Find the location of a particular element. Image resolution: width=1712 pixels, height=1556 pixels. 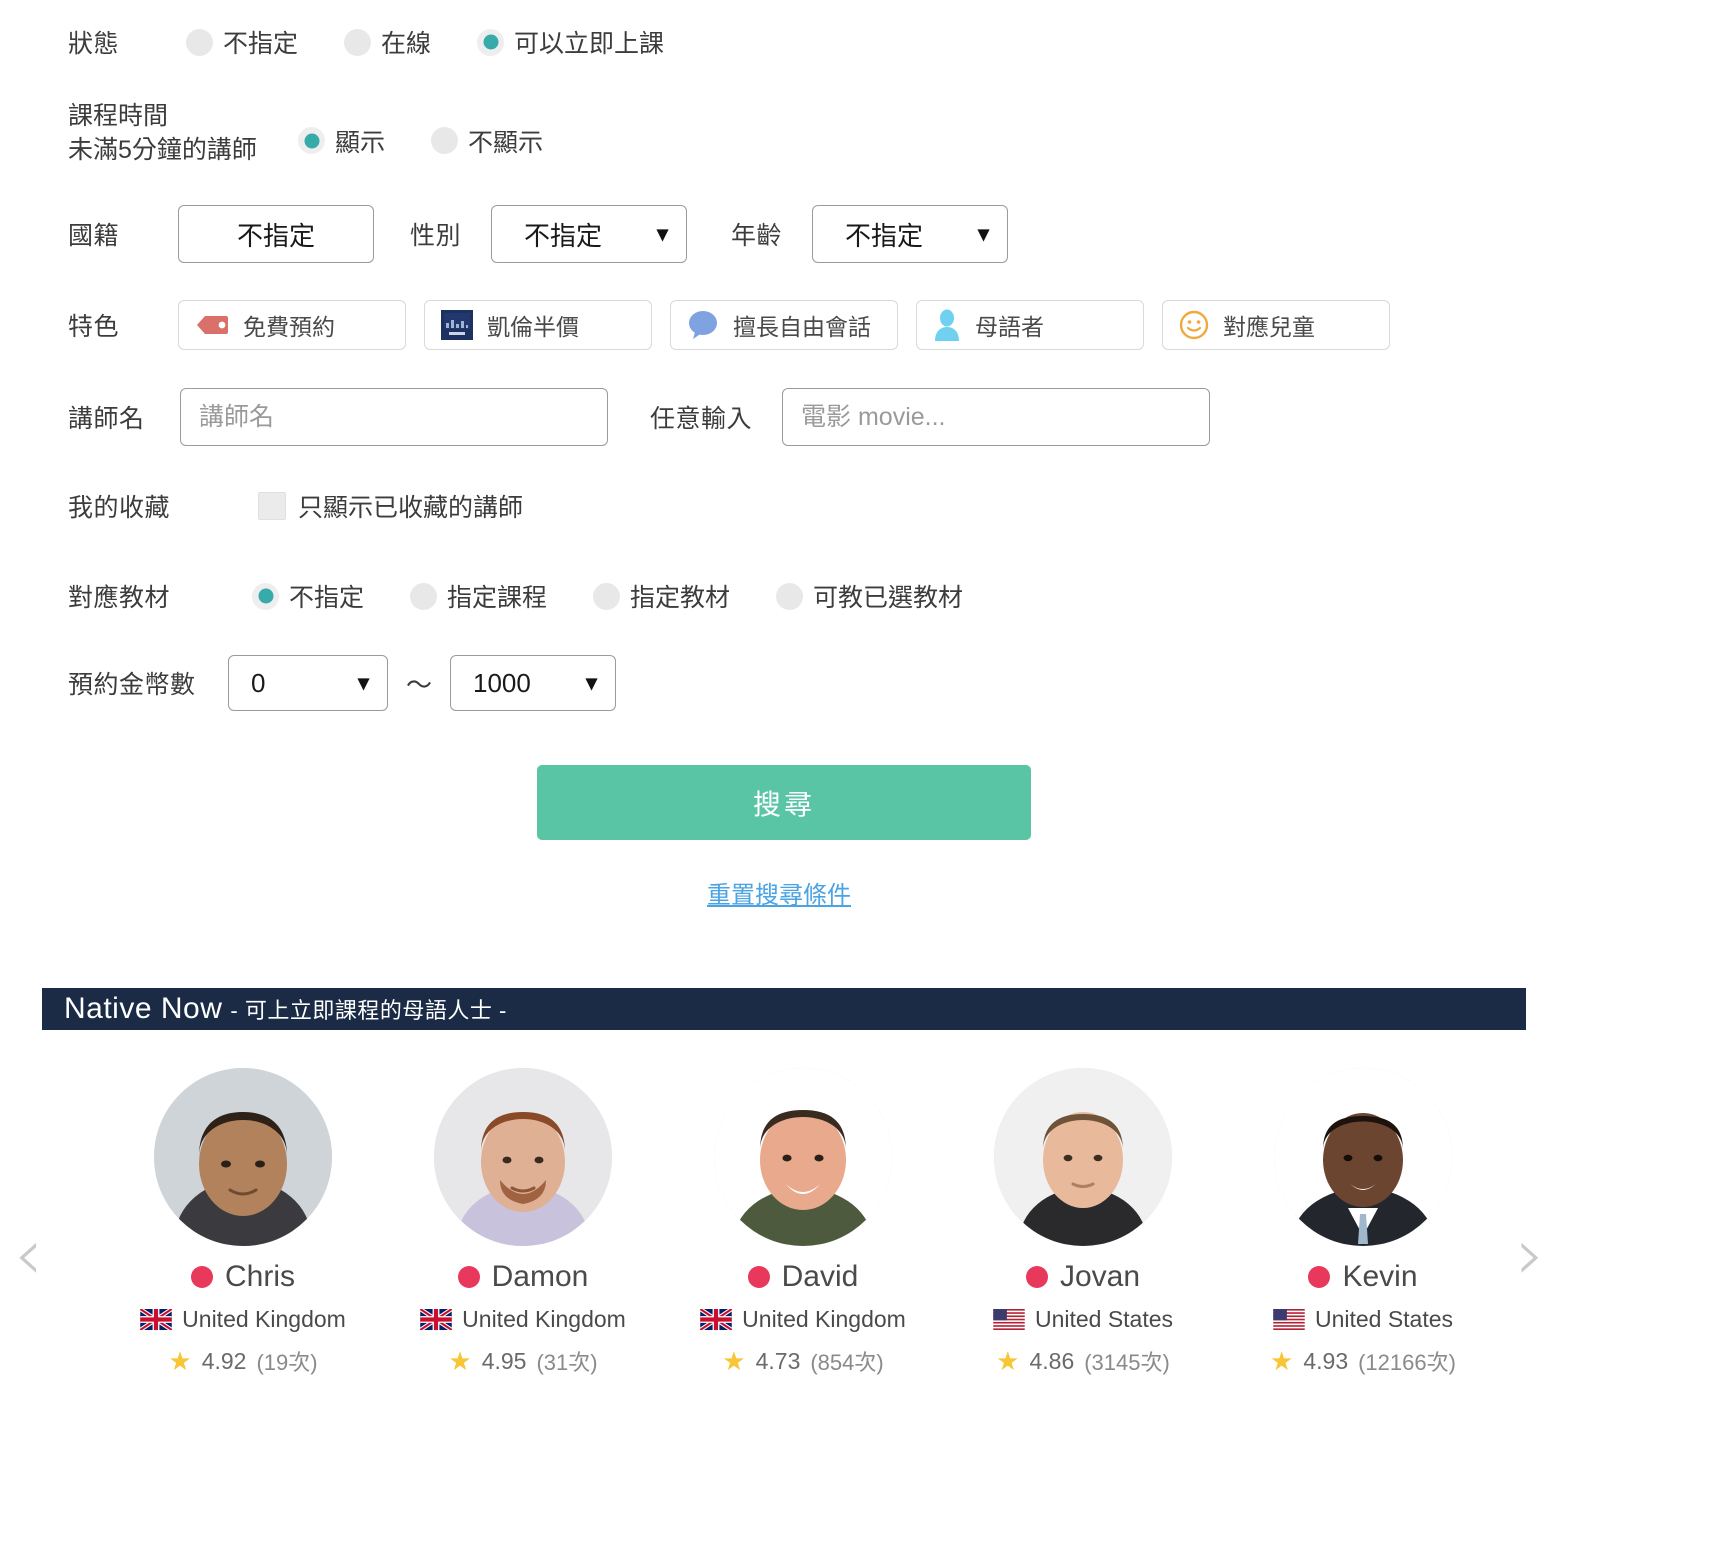

reset-search-link: 重置搜尋條件 is located at coordinates (779, 892).